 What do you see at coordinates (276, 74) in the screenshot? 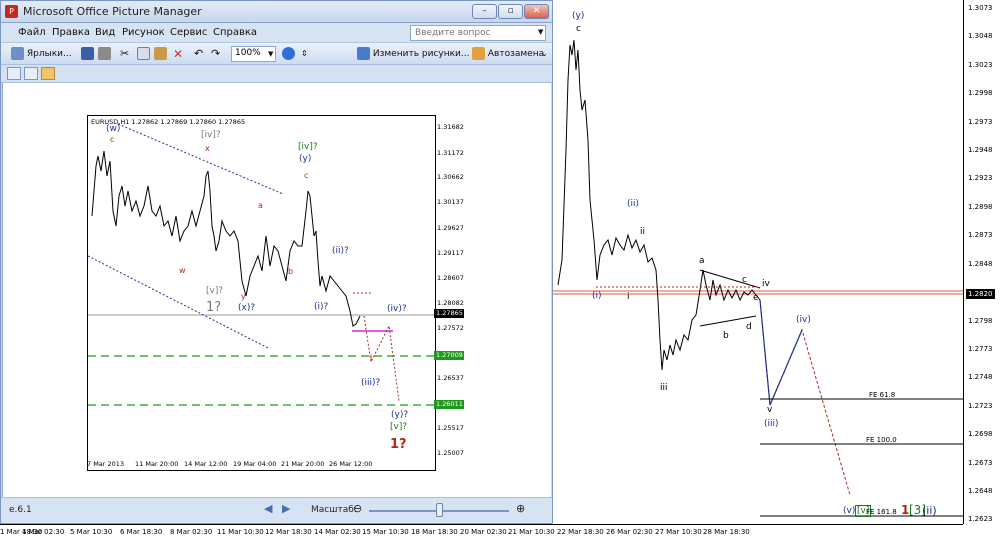
I see `view-toolbar` at bounding box center [276, 74].